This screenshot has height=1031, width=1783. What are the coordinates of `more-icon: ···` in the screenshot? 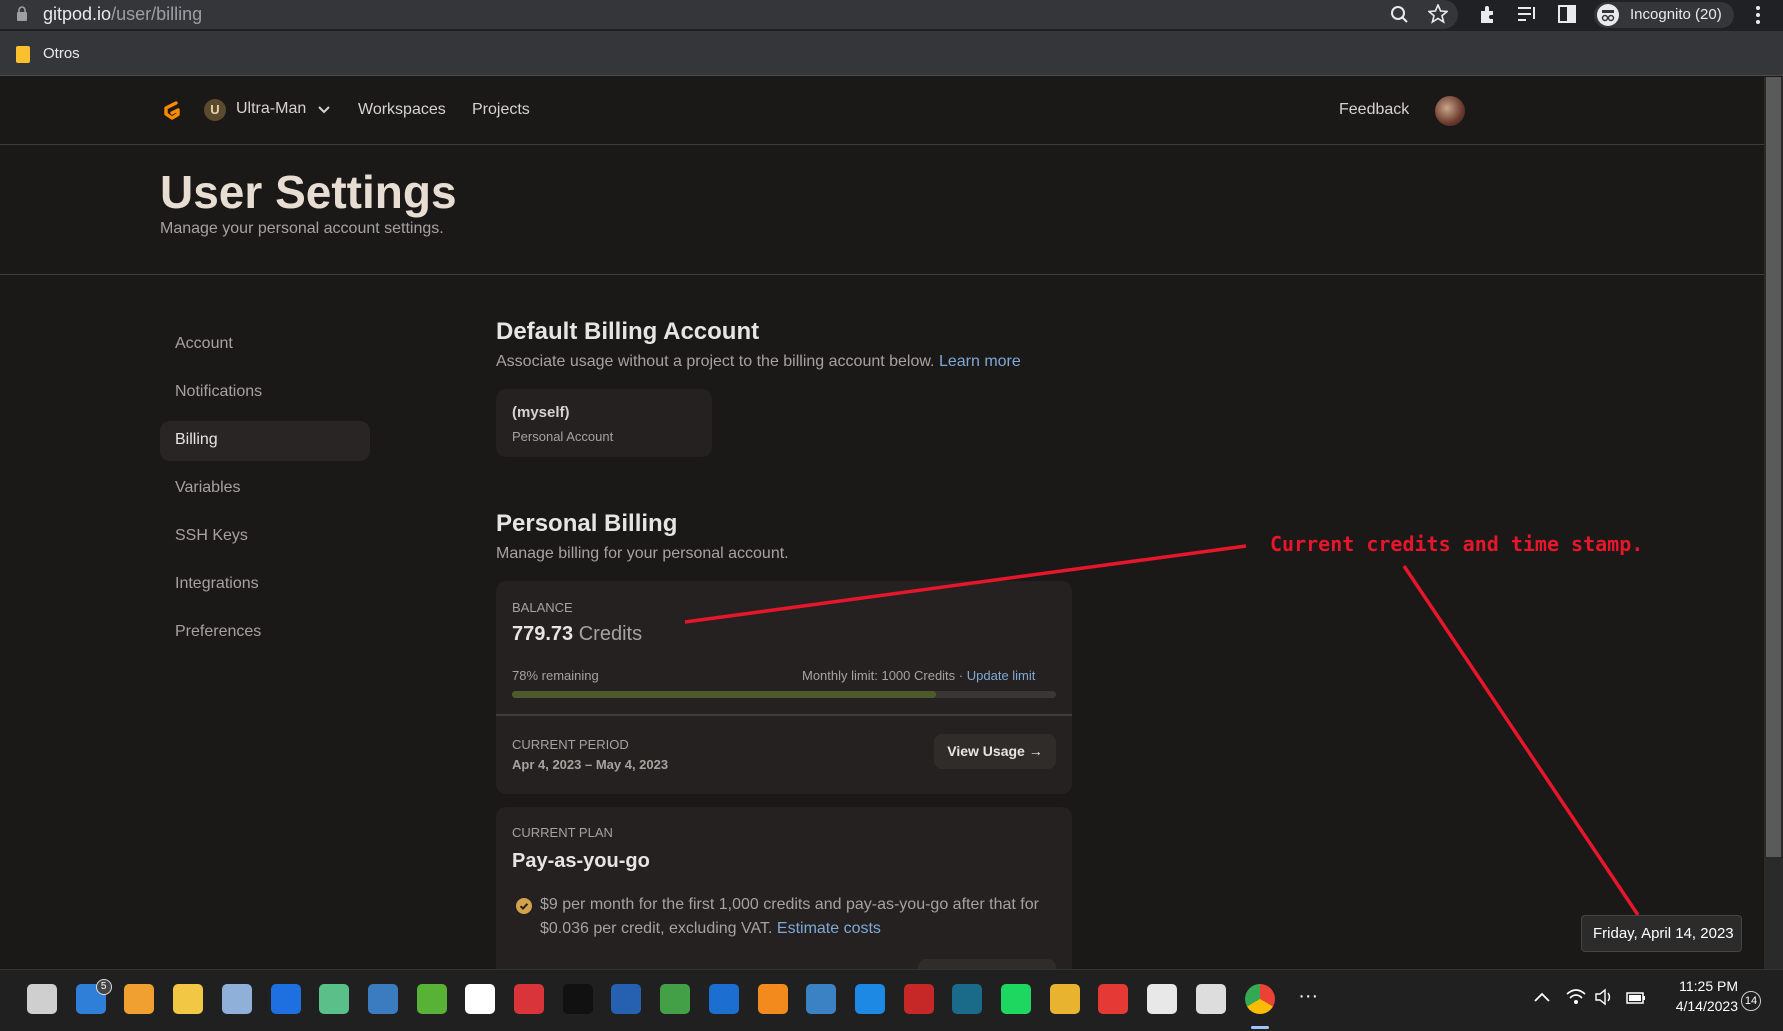 It's located at (1308, 999).